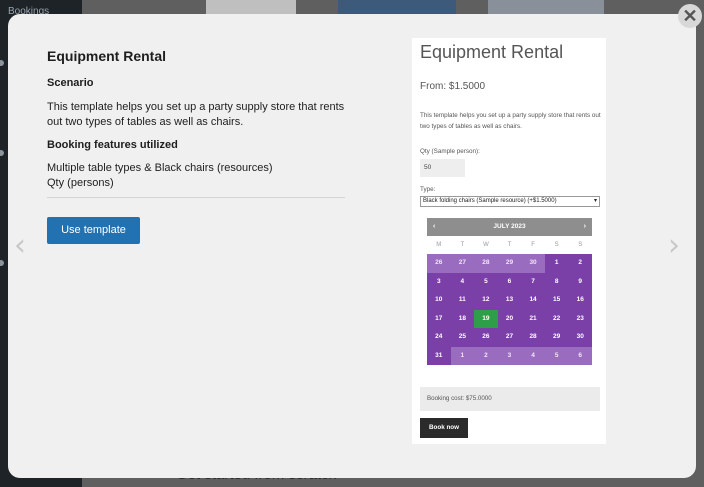 This screenshot has height=487, width=704. What do you see at coordinates (462, 300) in the screenshot?
I see `calendar-day: 11` at bounding box center [462, 300].